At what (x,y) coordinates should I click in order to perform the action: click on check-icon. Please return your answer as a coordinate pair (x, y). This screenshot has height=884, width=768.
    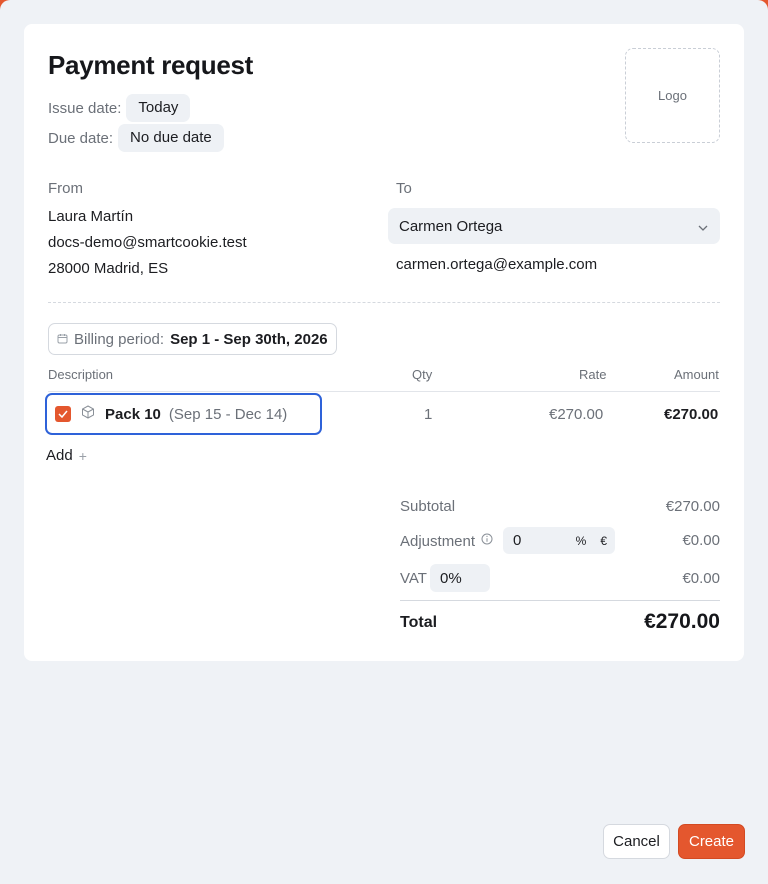
    Looking at the image, I should click on (63, 414).